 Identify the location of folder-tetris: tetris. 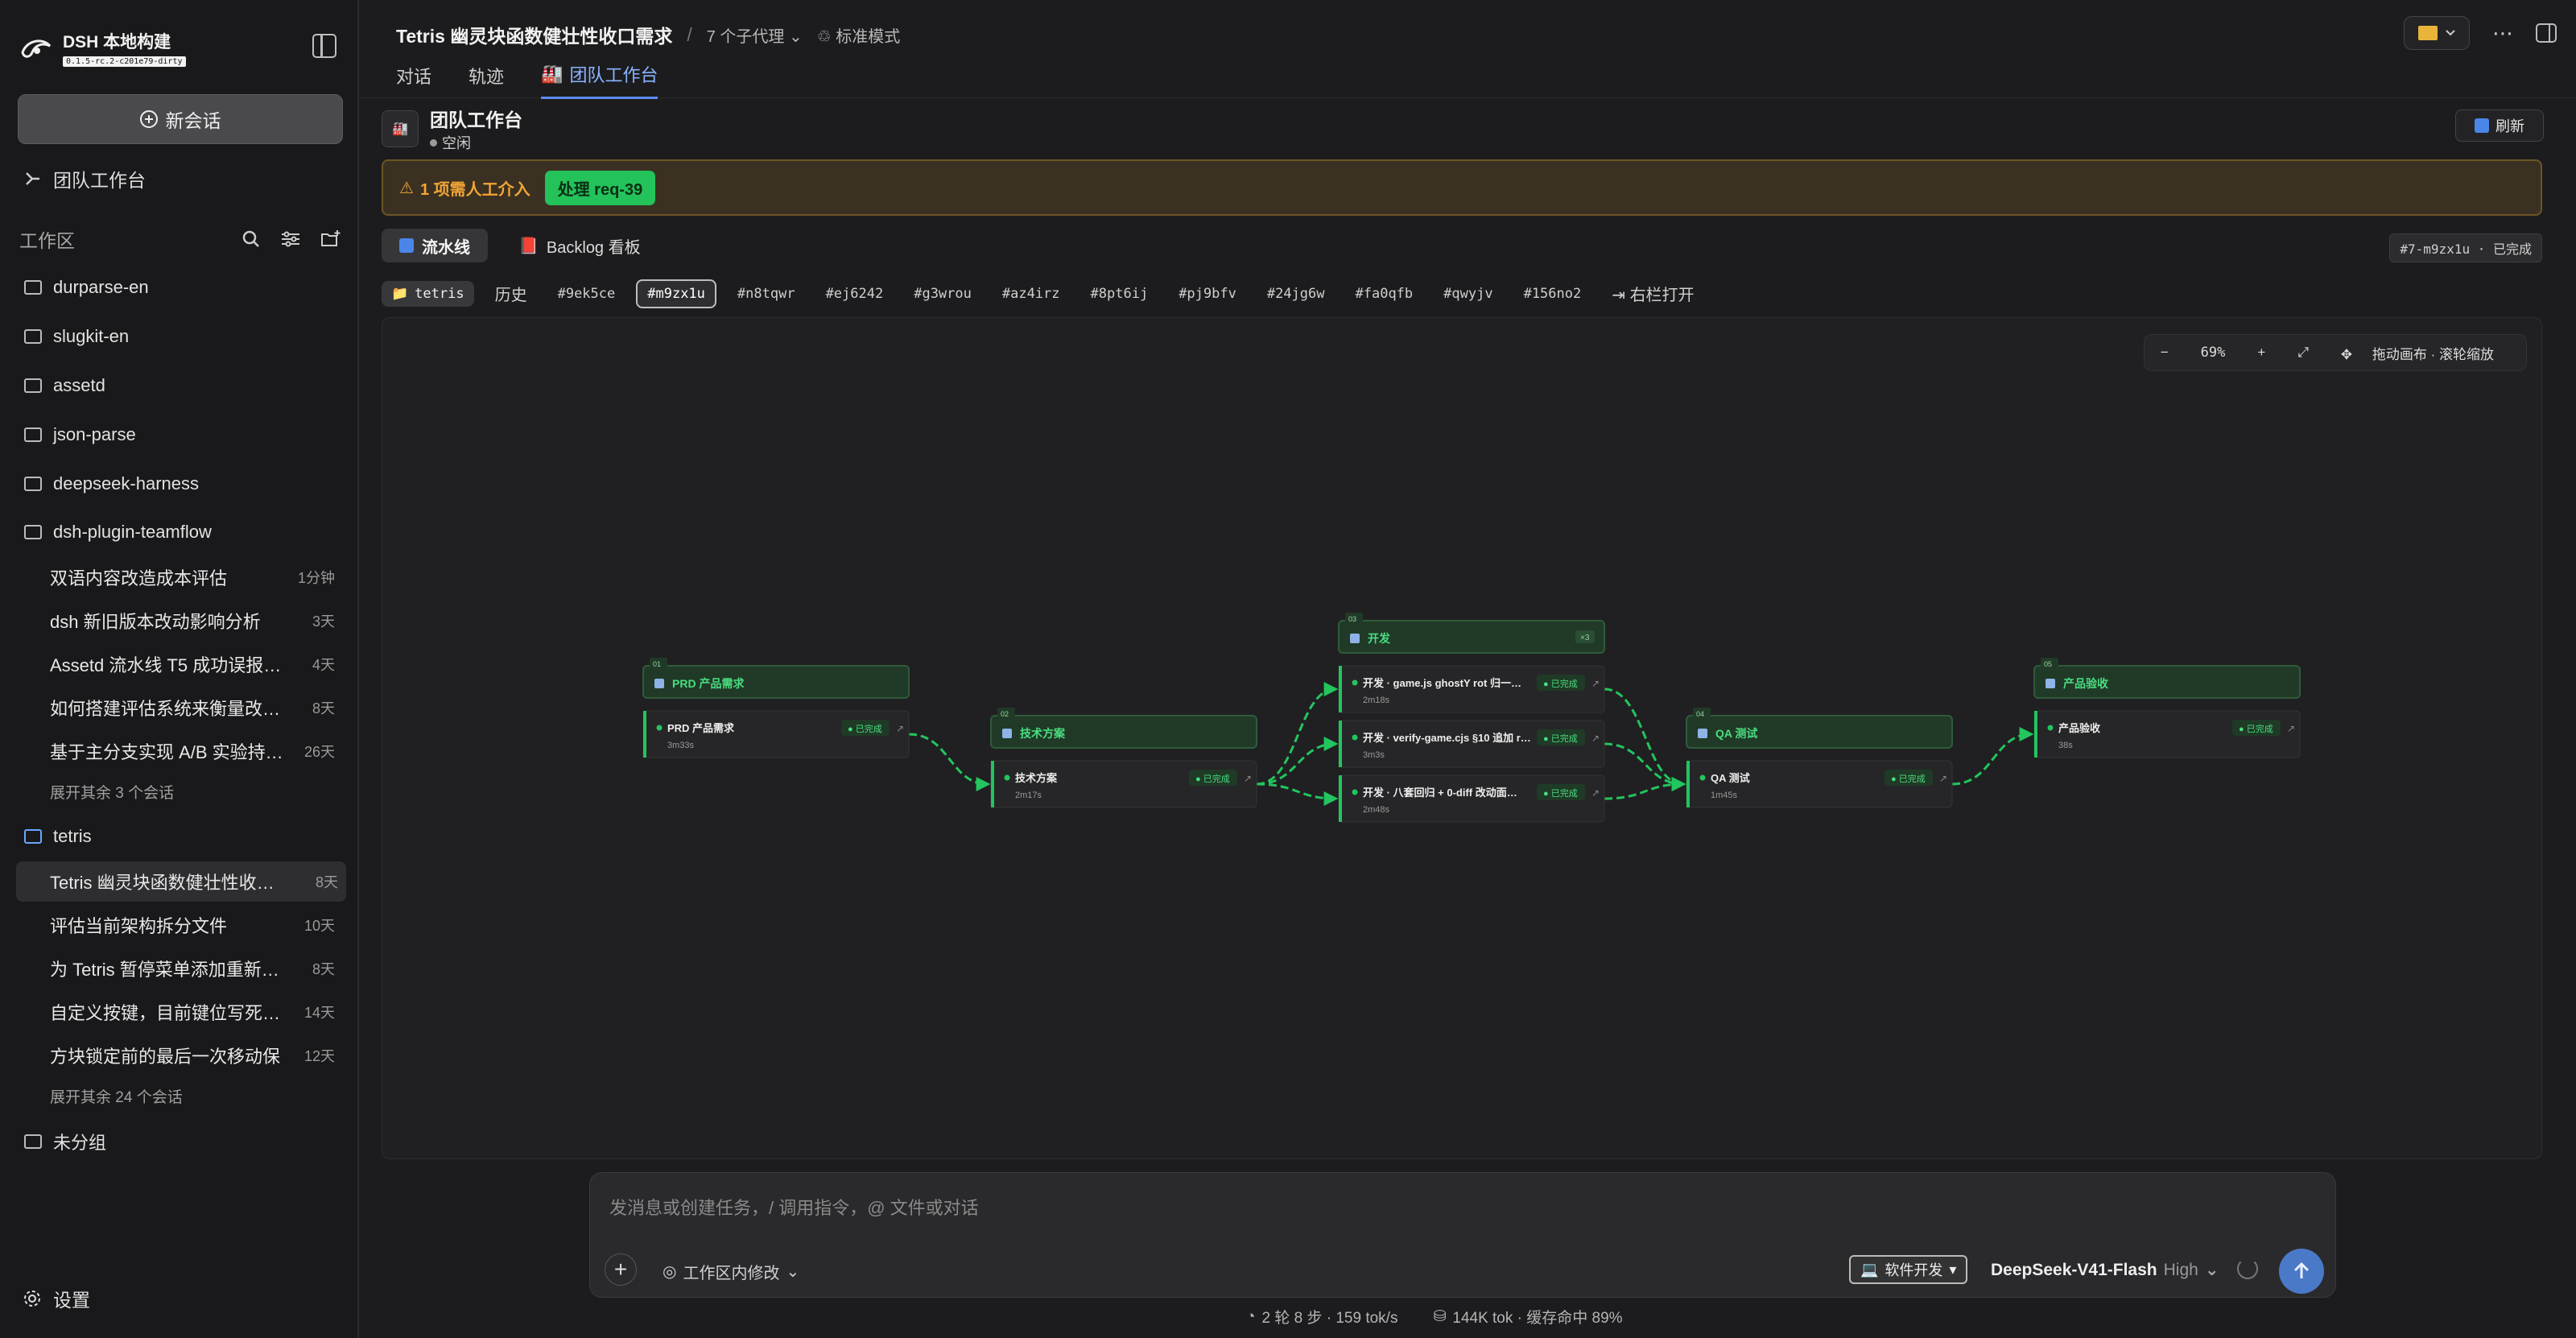
(58, 836).